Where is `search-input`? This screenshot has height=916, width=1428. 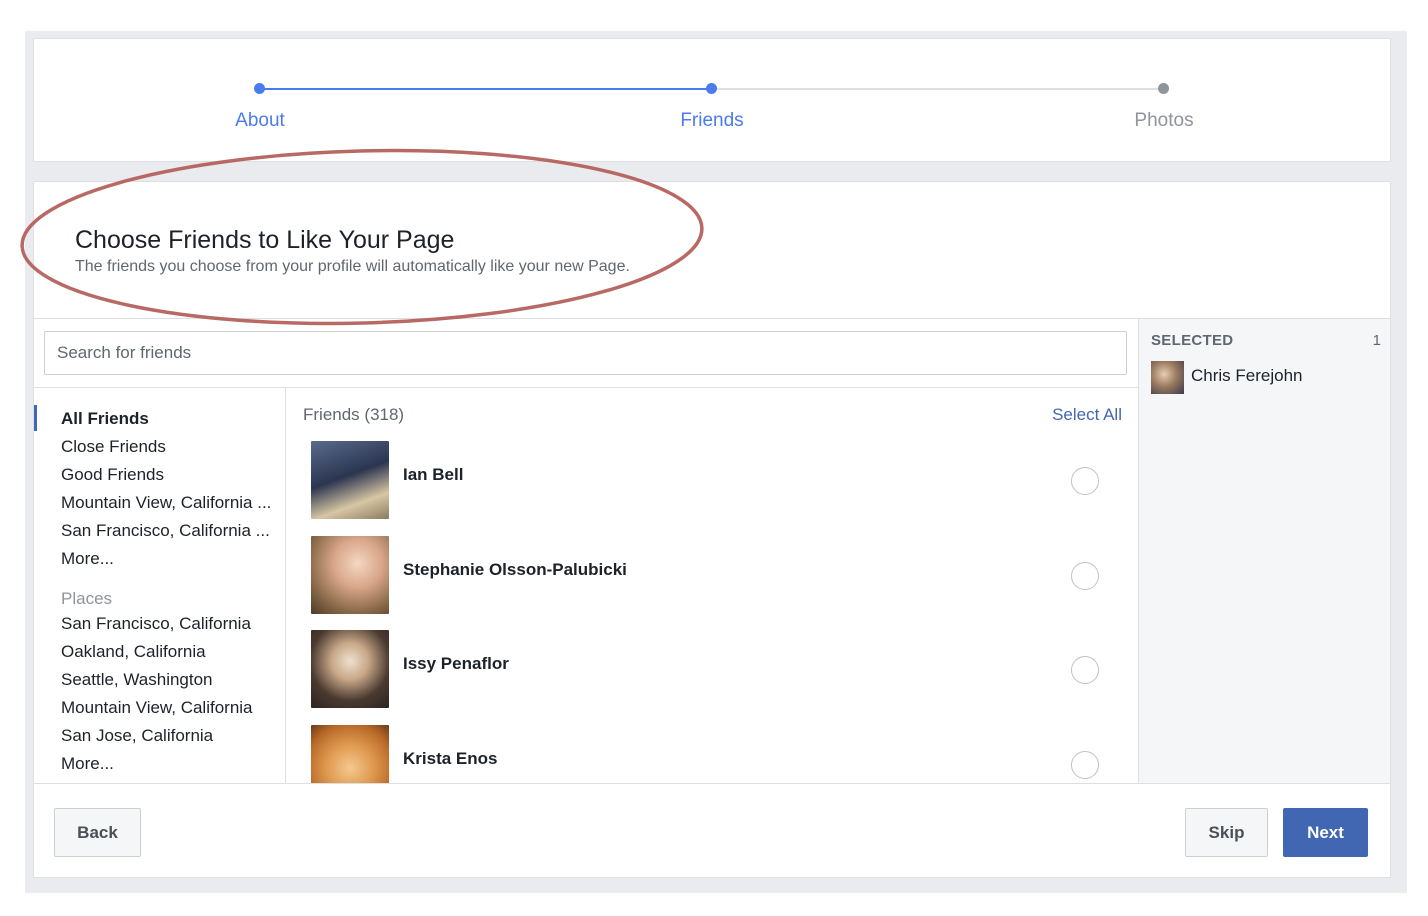 search-input is located at coordinates (585, 353).